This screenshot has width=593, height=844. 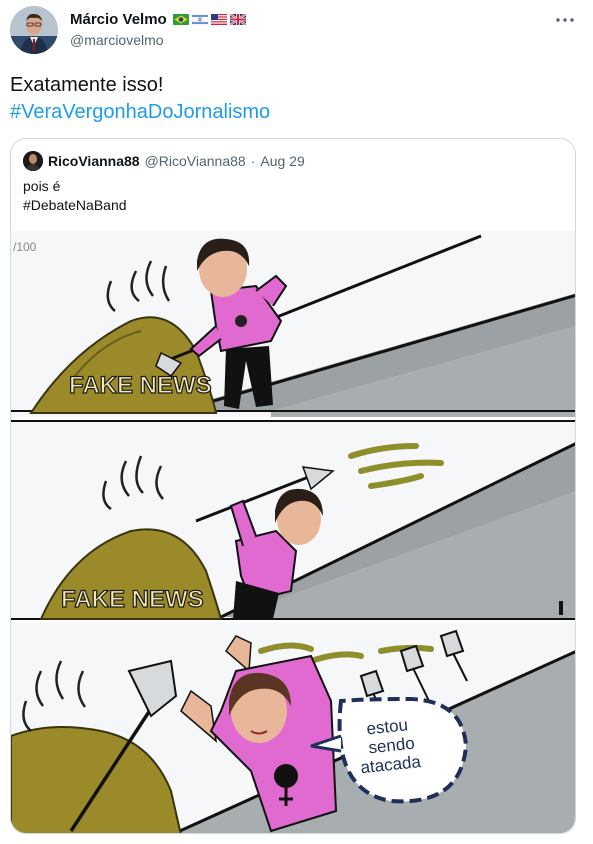 I want to click on quoted-author-handle: @RicoVianna88, so click(x=195, y=161).